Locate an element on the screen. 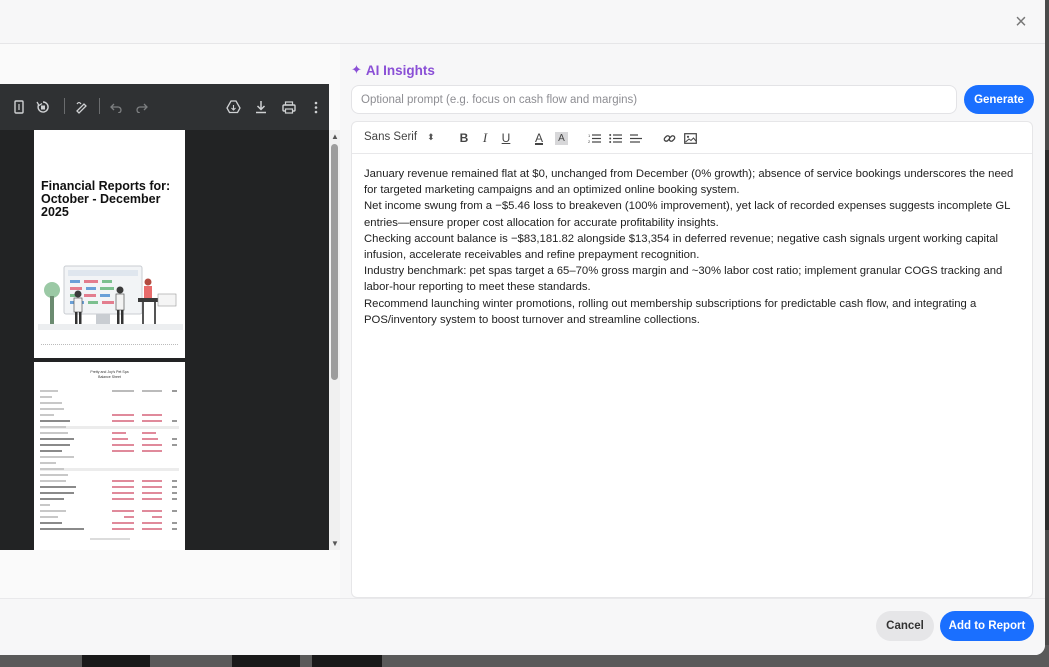 This screenshot has width=1049, height=667. image-icon is located at coordinates (690, 138).